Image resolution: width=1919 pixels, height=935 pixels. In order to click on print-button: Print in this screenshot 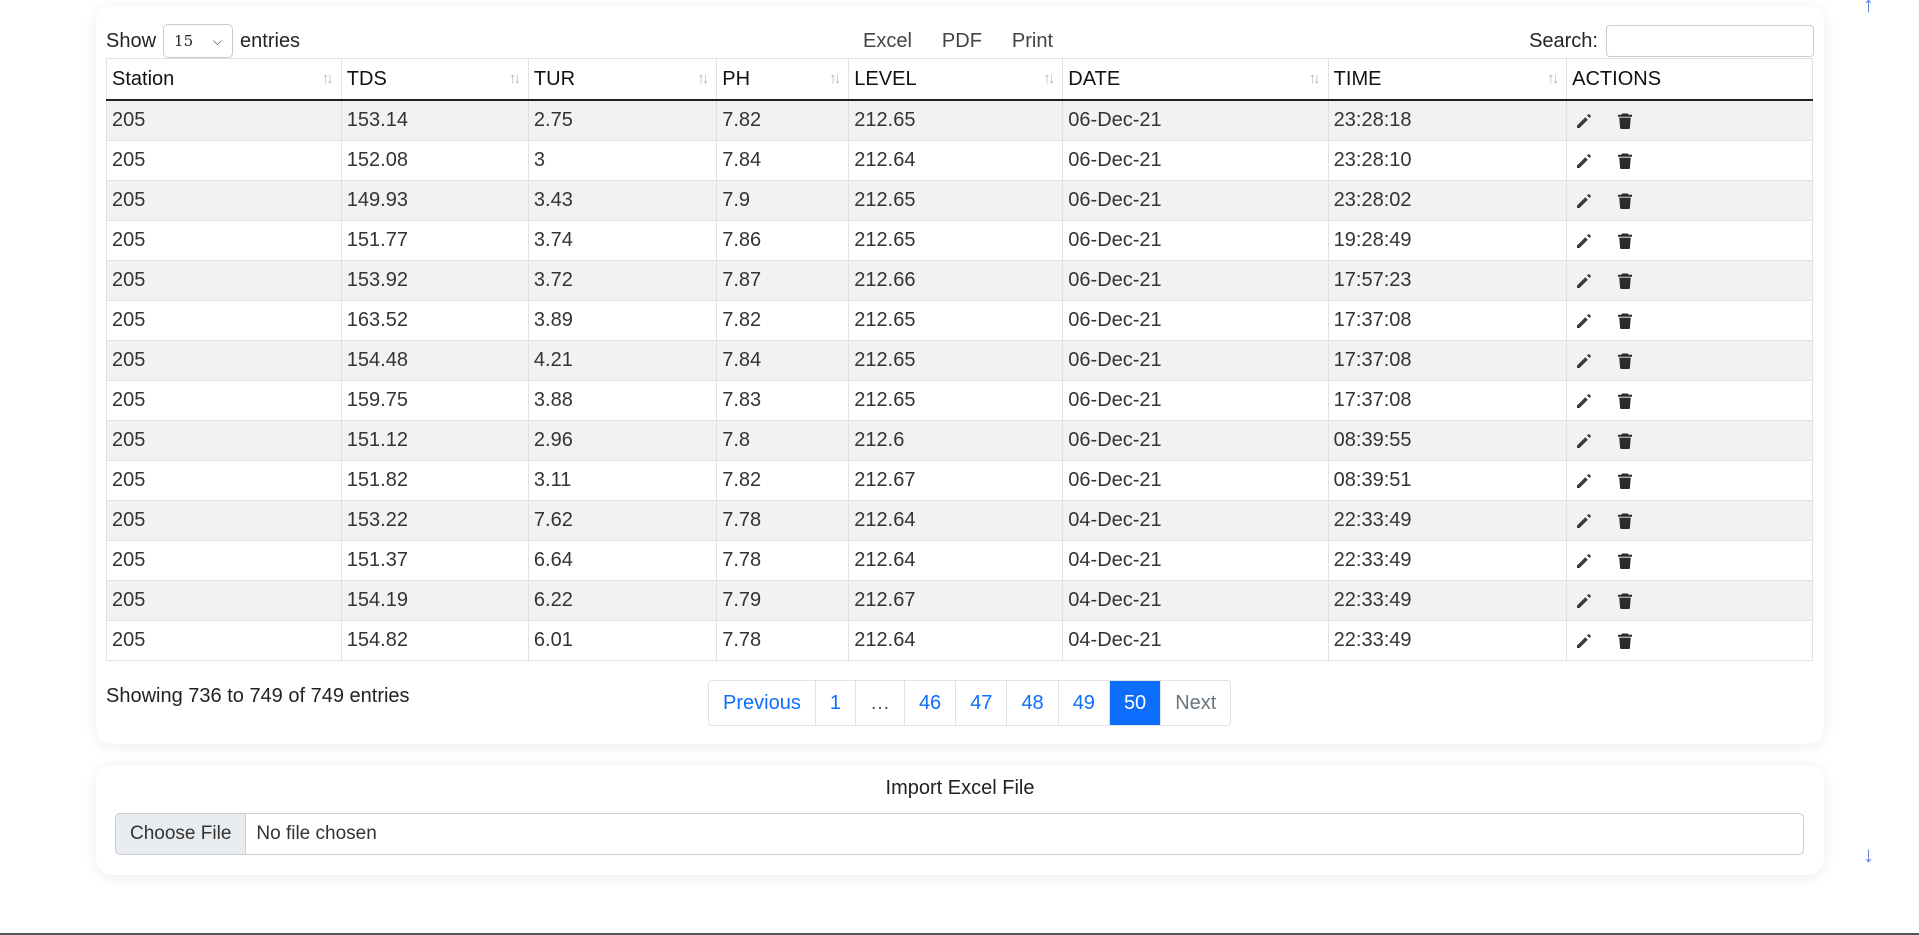, I will do `click(1032, 41)`.